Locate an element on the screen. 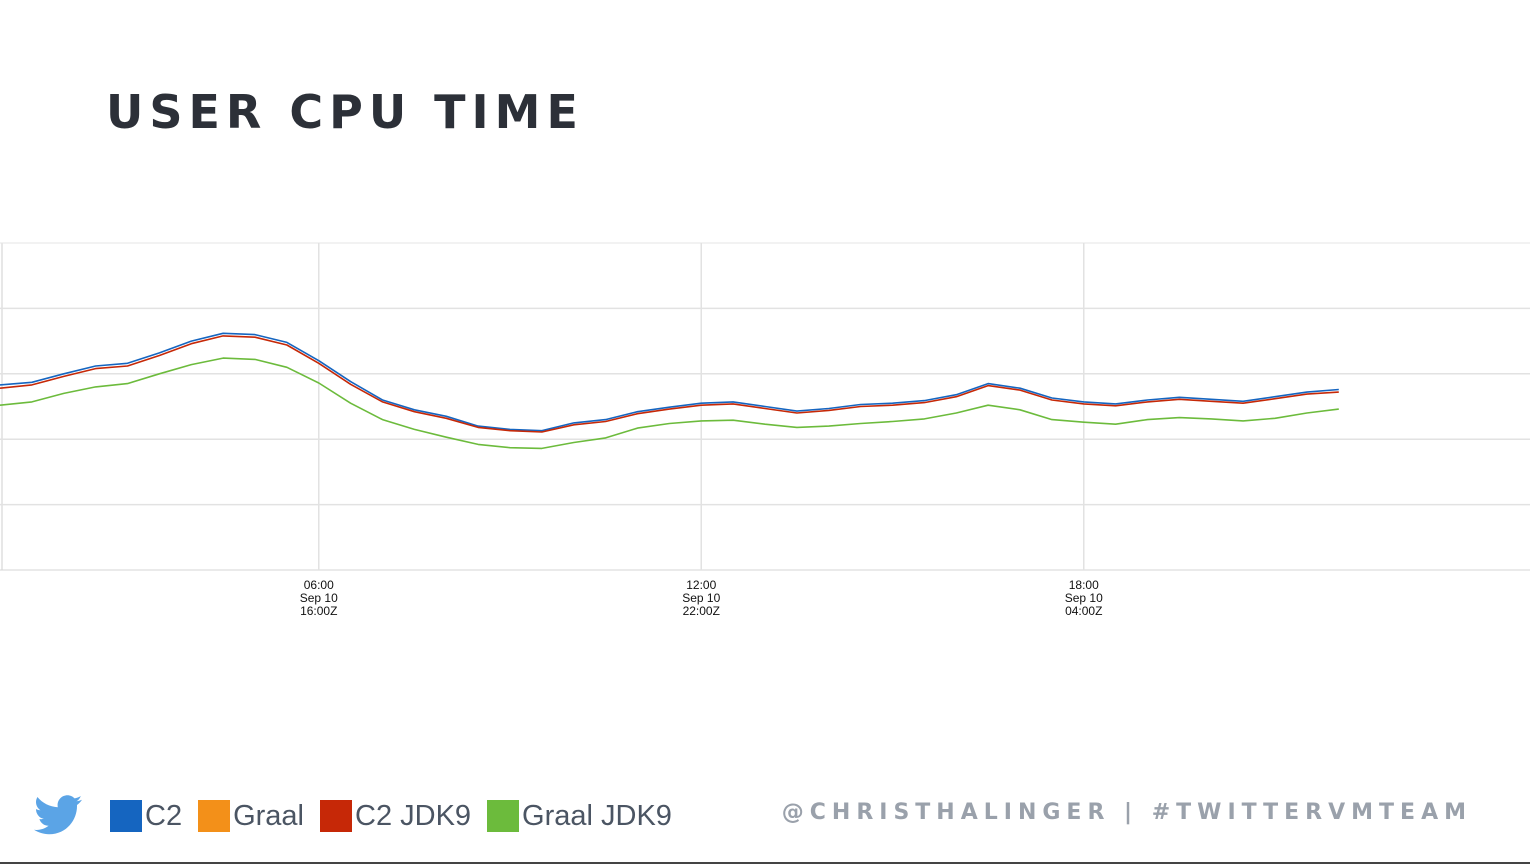 The height and width of the screenshot is (864, 1530). footer-handle: @CHRISTHALINGER | #TWITTERVMTEAM is located at coordinates (1126, 812).